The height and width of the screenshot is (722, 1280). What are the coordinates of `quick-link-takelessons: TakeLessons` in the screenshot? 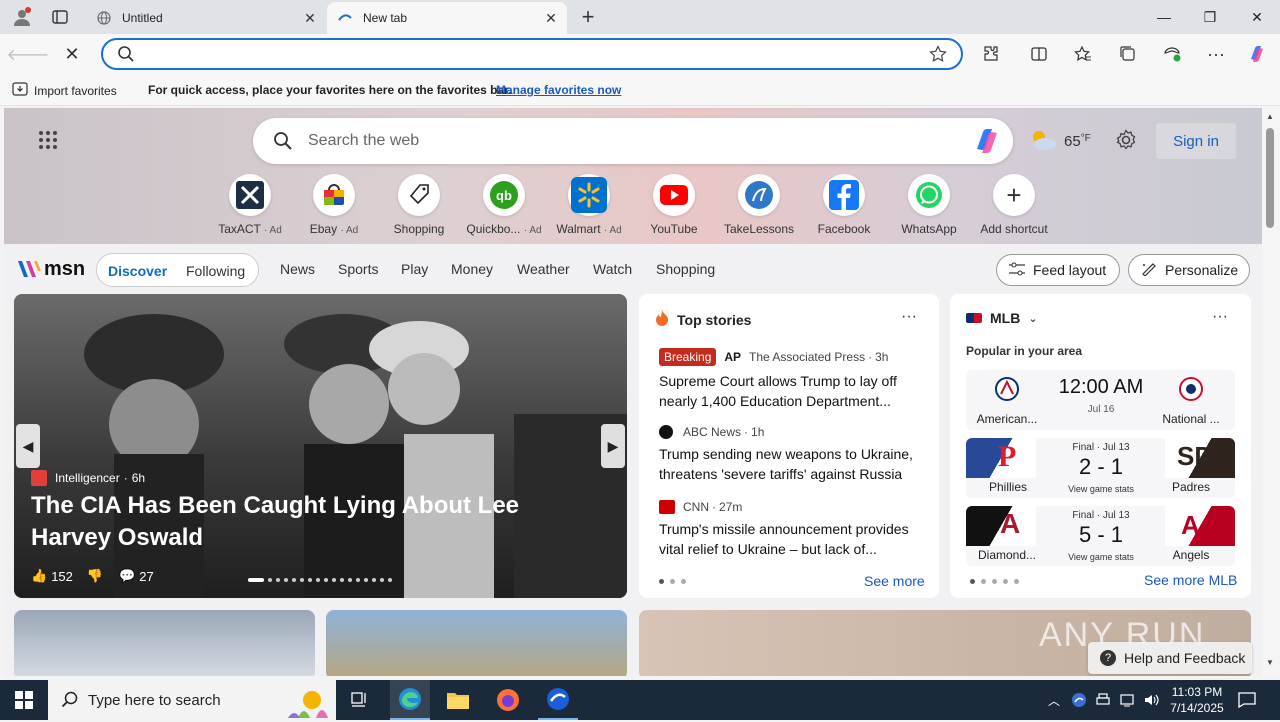 It's located at (759, 205).